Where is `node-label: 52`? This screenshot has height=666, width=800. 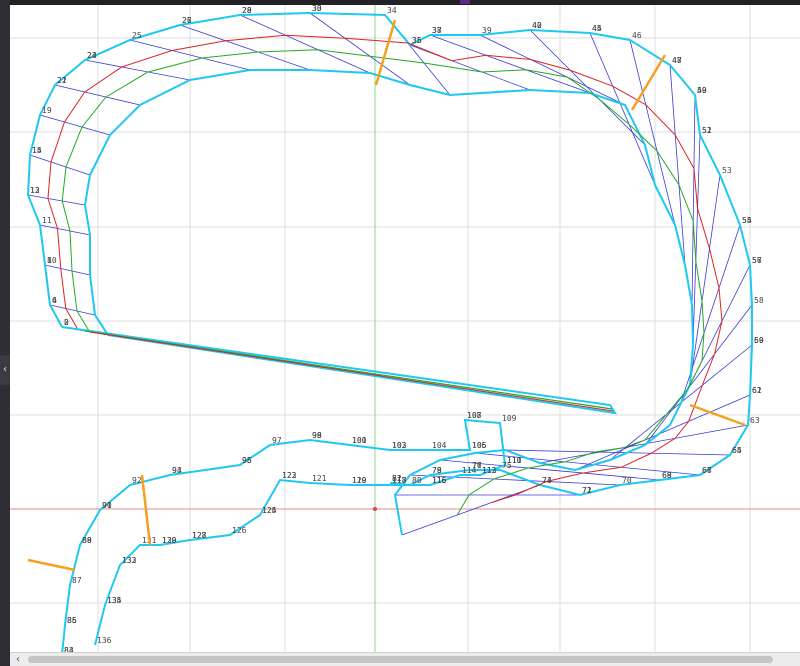 node-label: 52 is located at coordinates (707, 130).